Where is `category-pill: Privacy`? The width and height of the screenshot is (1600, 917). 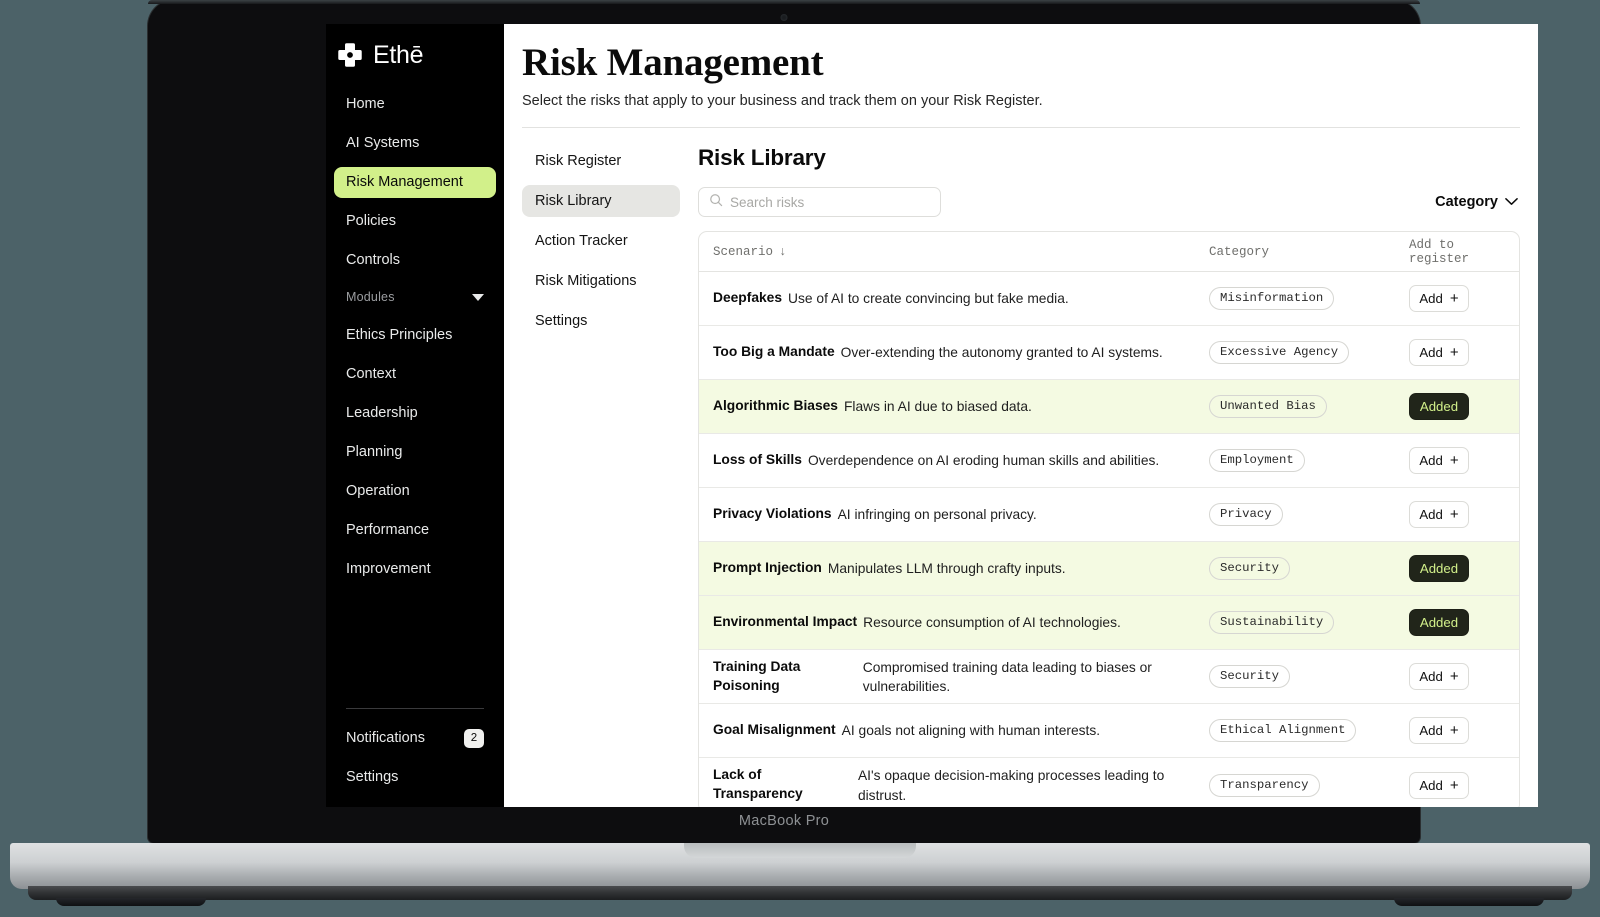
category-pill: Privacy is located at coordinates (1246, 515).